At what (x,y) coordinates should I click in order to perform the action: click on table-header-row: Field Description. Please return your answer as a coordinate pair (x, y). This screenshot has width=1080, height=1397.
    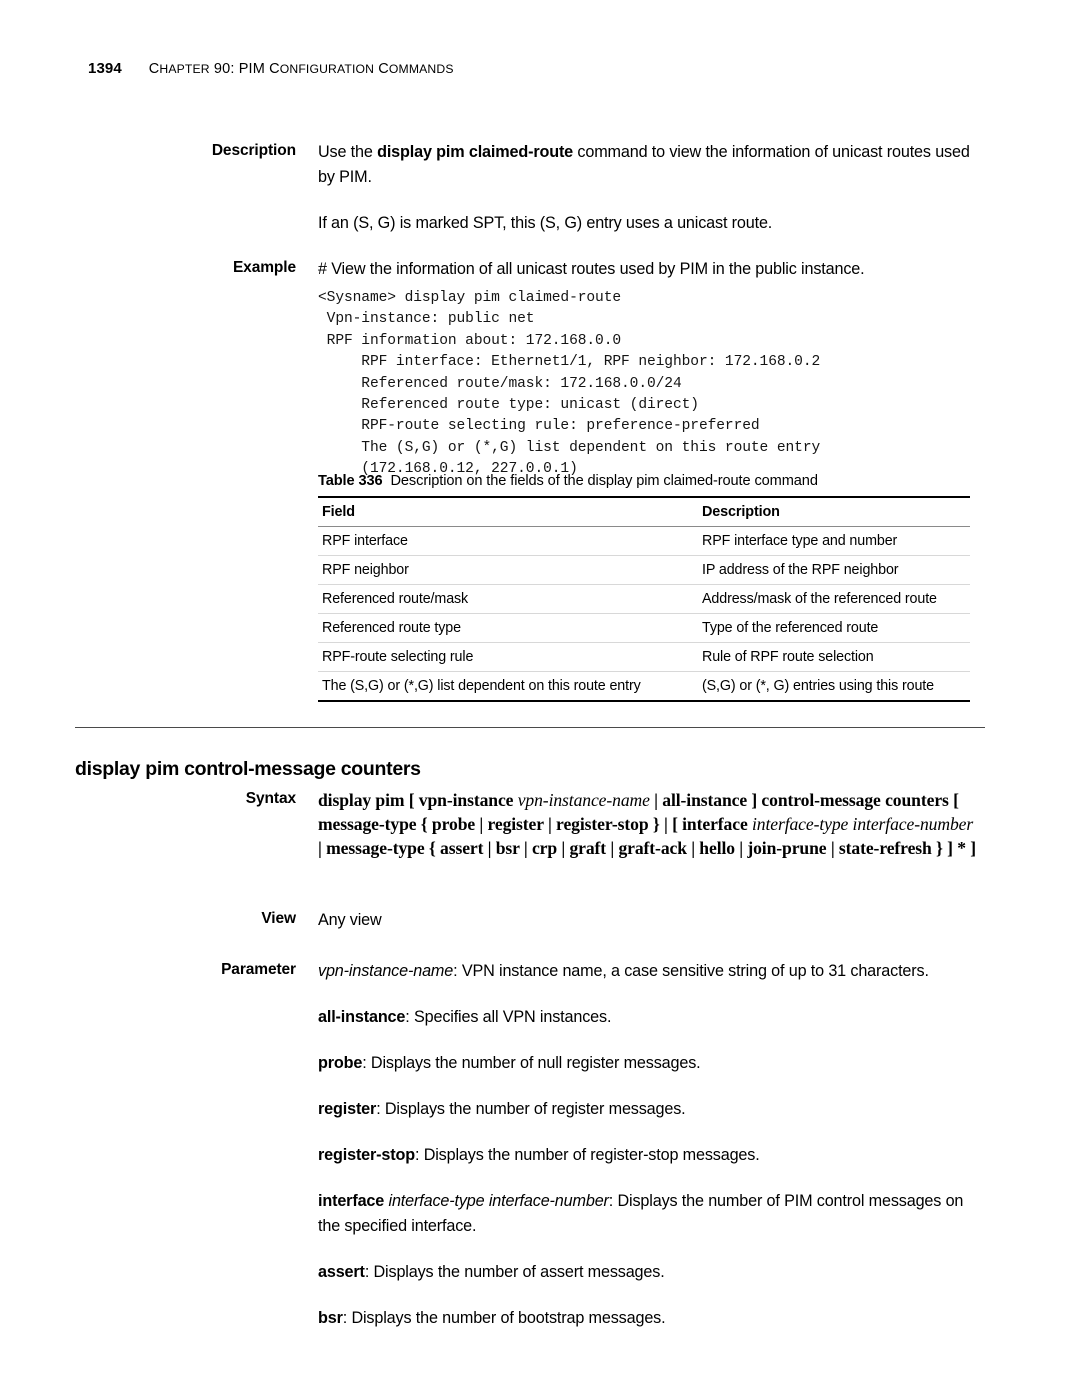
    Looking at the image, I should click on (644, 511).